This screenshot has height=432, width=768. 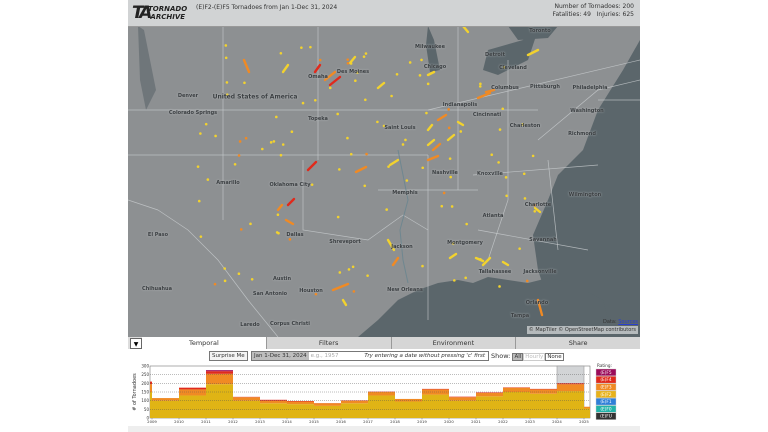 I want to click on y-axis-label: # of Tornadoes, so click(x=135, y=392).